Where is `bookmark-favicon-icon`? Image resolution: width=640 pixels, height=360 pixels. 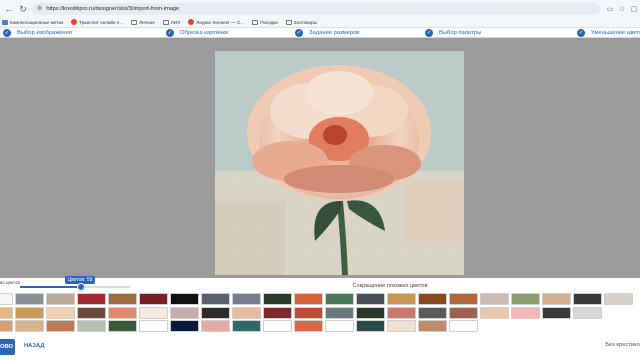
bookmark-favicon-icon is located at coordinates (5, 22).